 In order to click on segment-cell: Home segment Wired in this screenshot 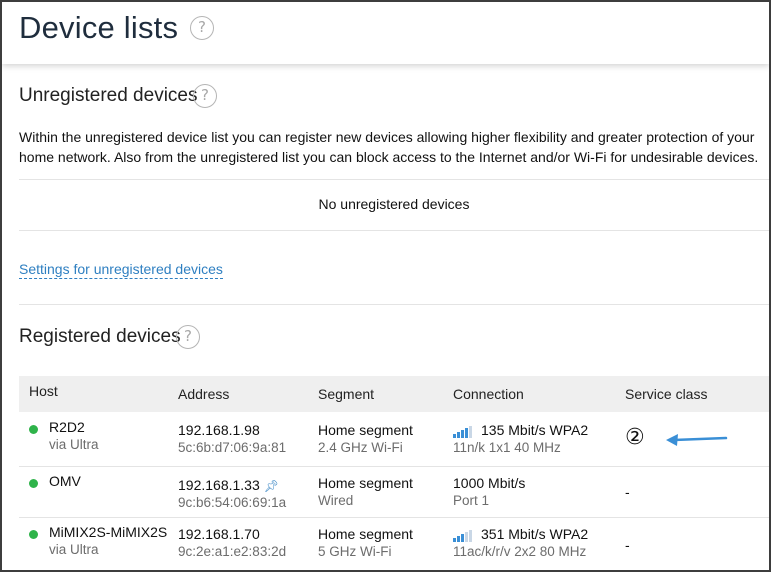, I will do `click(365, 491)`.